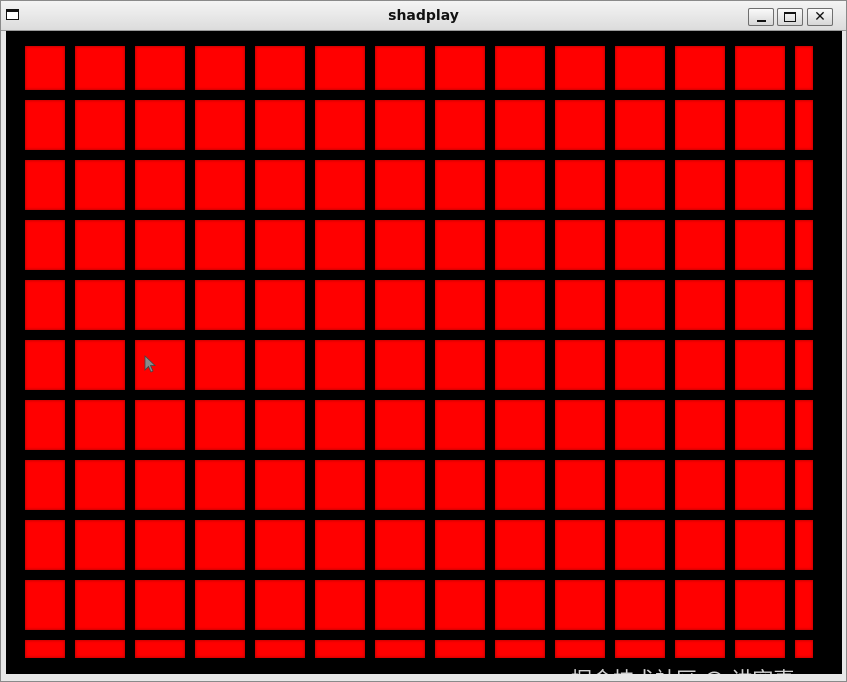  I want to click on minimize-button, so click(761, 17).